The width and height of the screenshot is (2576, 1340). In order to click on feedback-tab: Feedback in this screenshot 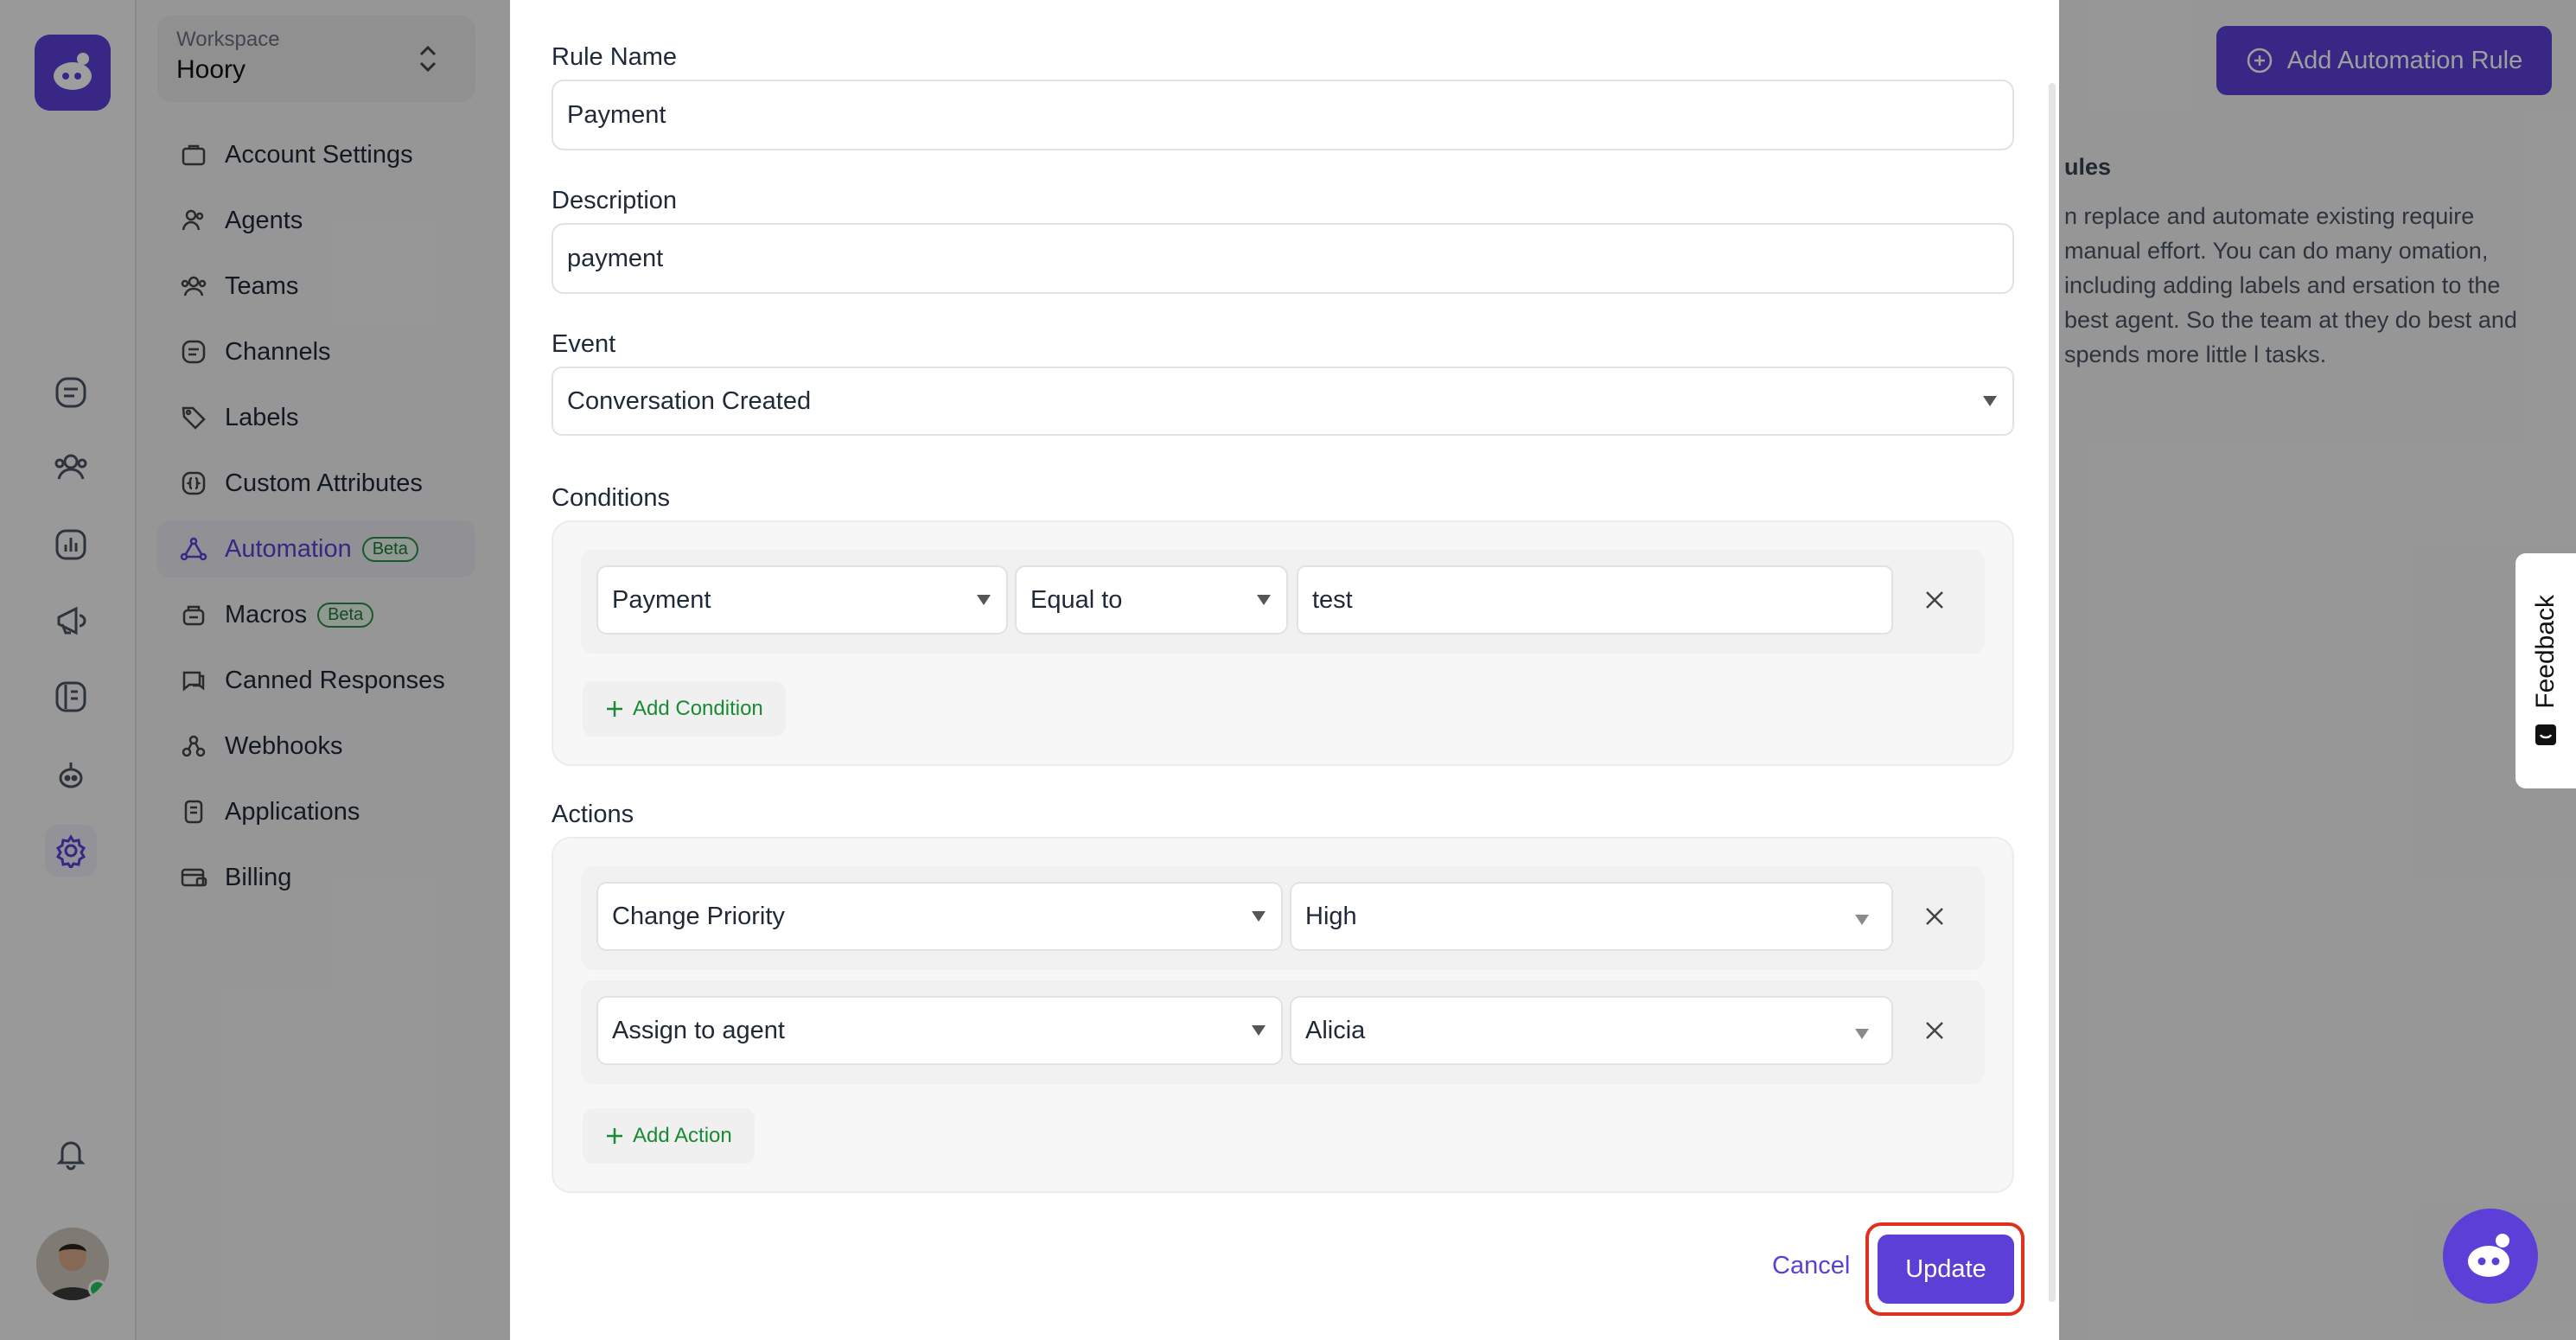, I will do `click(2545, 670)`.